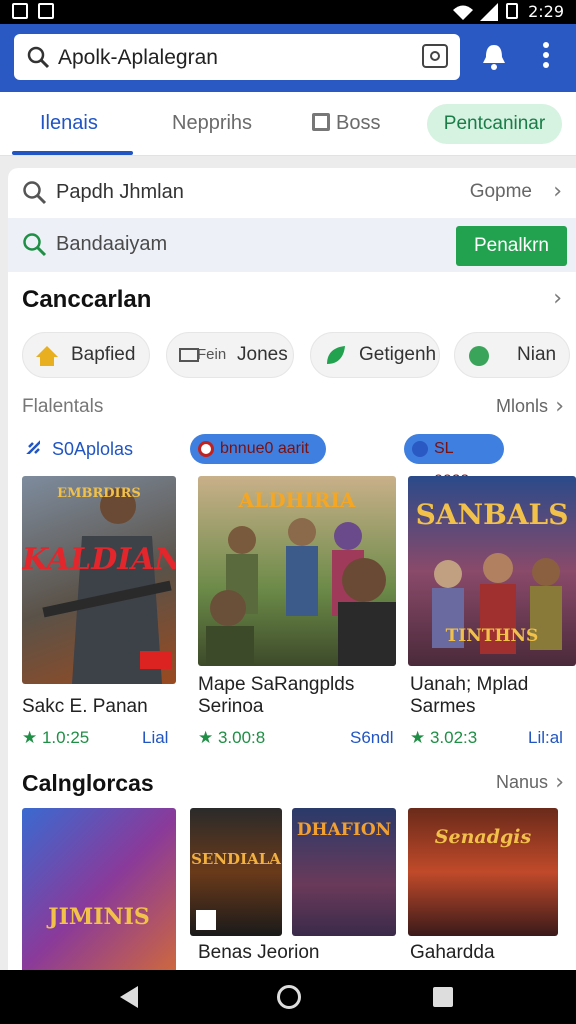 This screenshot has height=1024, width=576. What do you see at coordinates (344, 872) in the screenshot?
I see `category-art-3: DHAFION` at bounding box center [344, 872].